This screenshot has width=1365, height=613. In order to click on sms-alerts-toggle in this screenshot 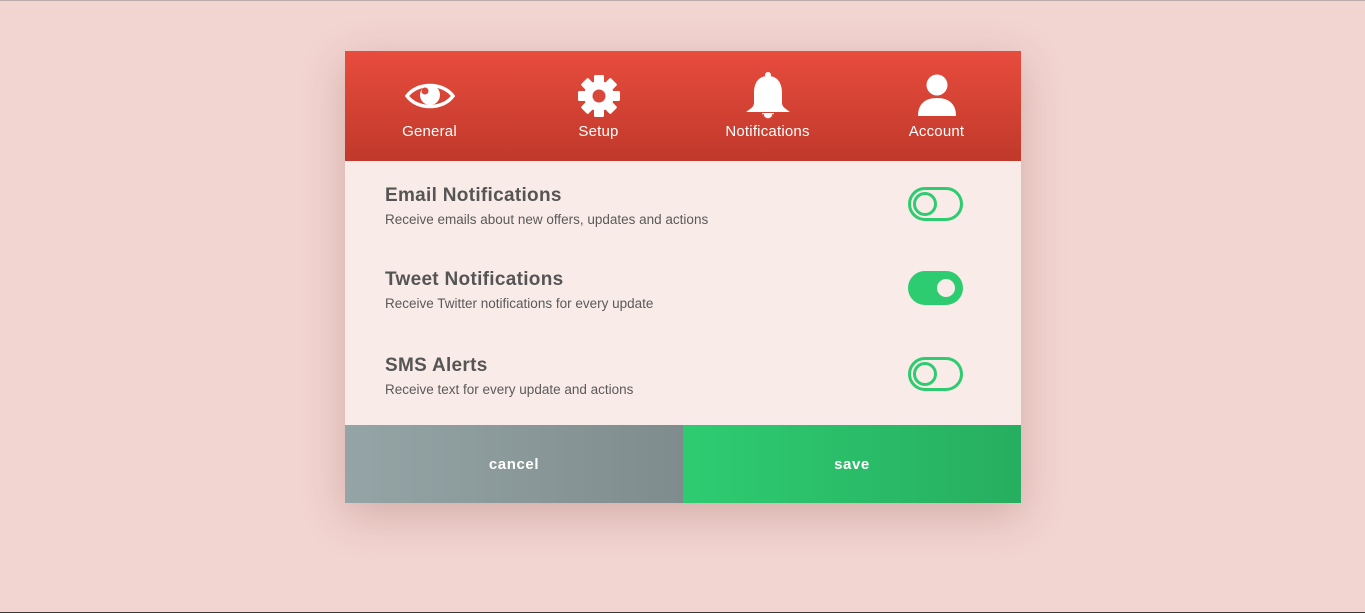, I will do `click(935, 374)`.